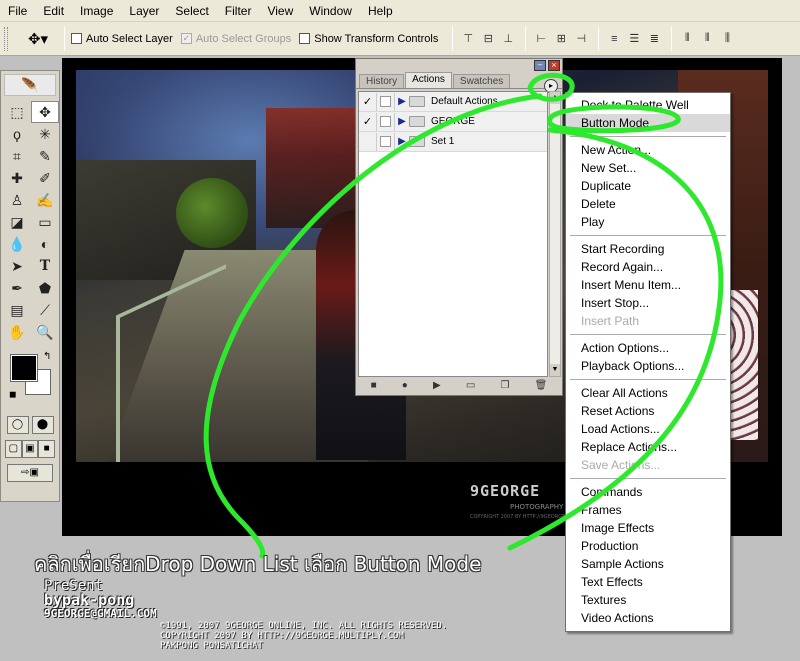  Describe the element at coordinates (30, 85) in the screenshot. I see `feather-icon: 🪶` at that location.